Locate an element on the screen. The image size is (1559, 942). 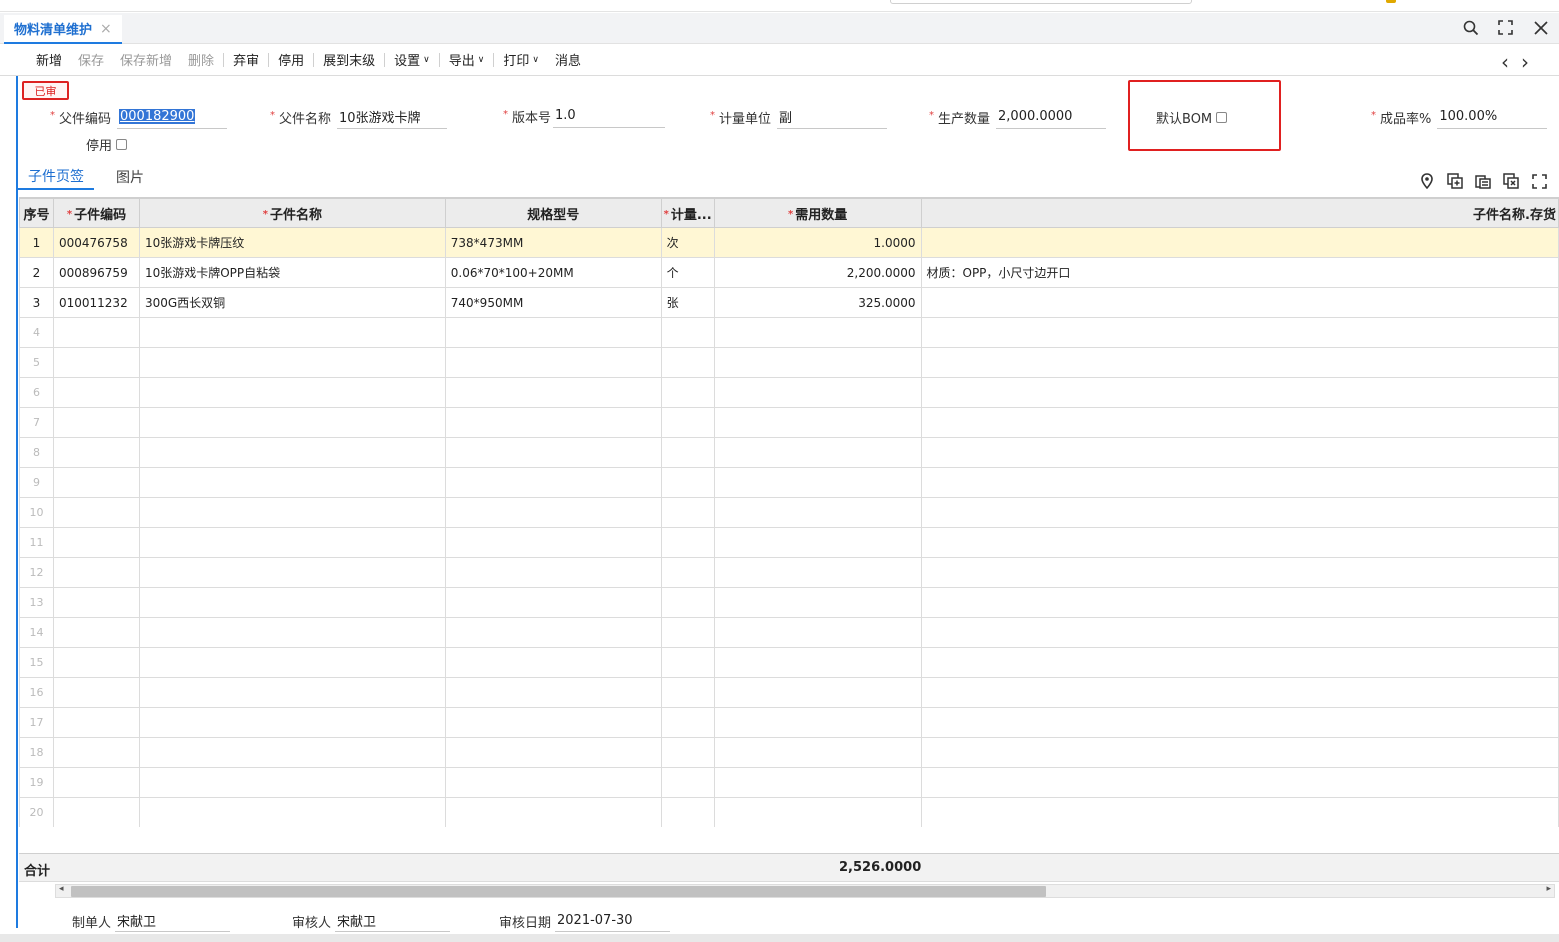
table-row: 18 is located at coordinates (789, 752).